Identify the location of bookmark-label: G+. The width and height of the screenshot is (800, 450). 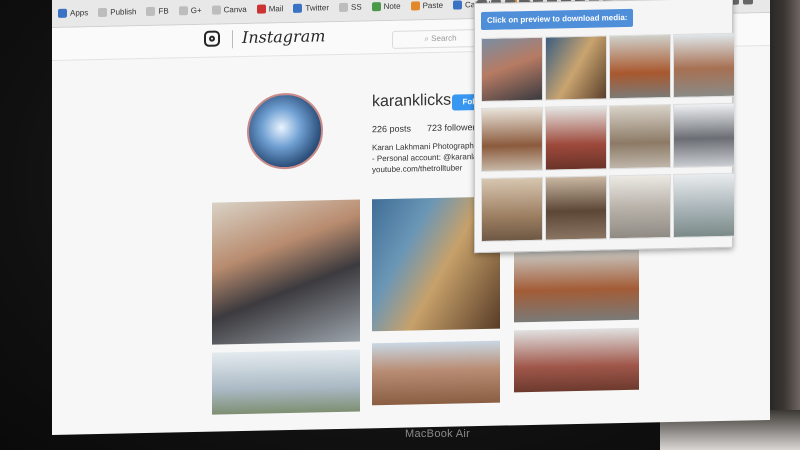
(196, 10).